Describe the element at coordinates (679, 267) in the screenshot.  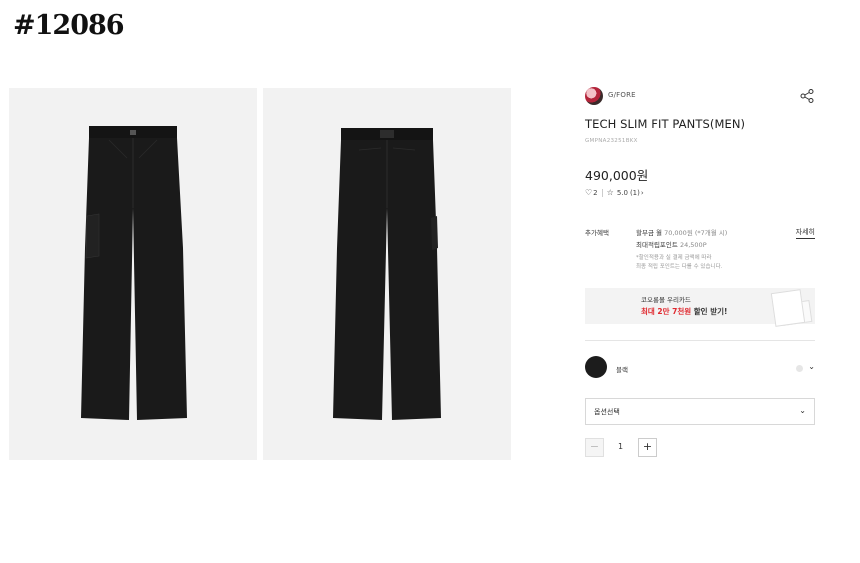
I see `benefit-note-2: 최종 적립 포인트는 다를 수 있습니다.` at that location.